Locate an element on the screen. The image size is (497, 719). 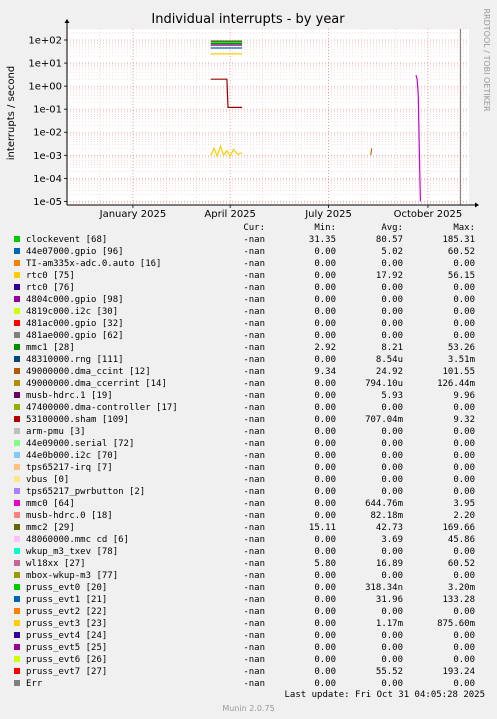
legend-label: vbus [0] is located at coordinates (48, 480).